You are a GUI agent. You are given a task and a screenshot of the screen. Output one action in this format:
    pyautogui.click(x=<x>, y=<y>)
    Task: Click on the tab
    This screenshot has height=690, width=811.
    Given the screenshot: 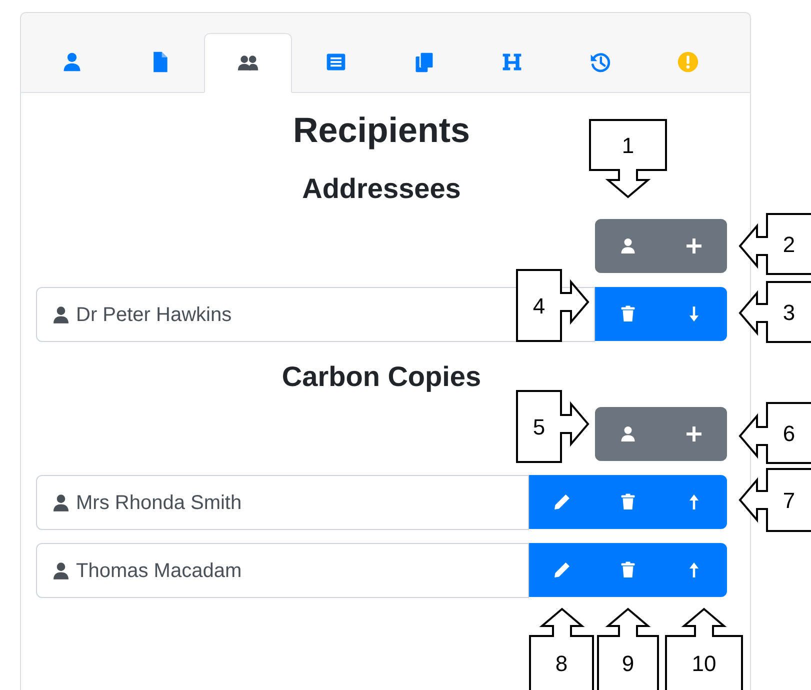 What is the action you would take?
    pyautogui.click(x=248, y=63)
    